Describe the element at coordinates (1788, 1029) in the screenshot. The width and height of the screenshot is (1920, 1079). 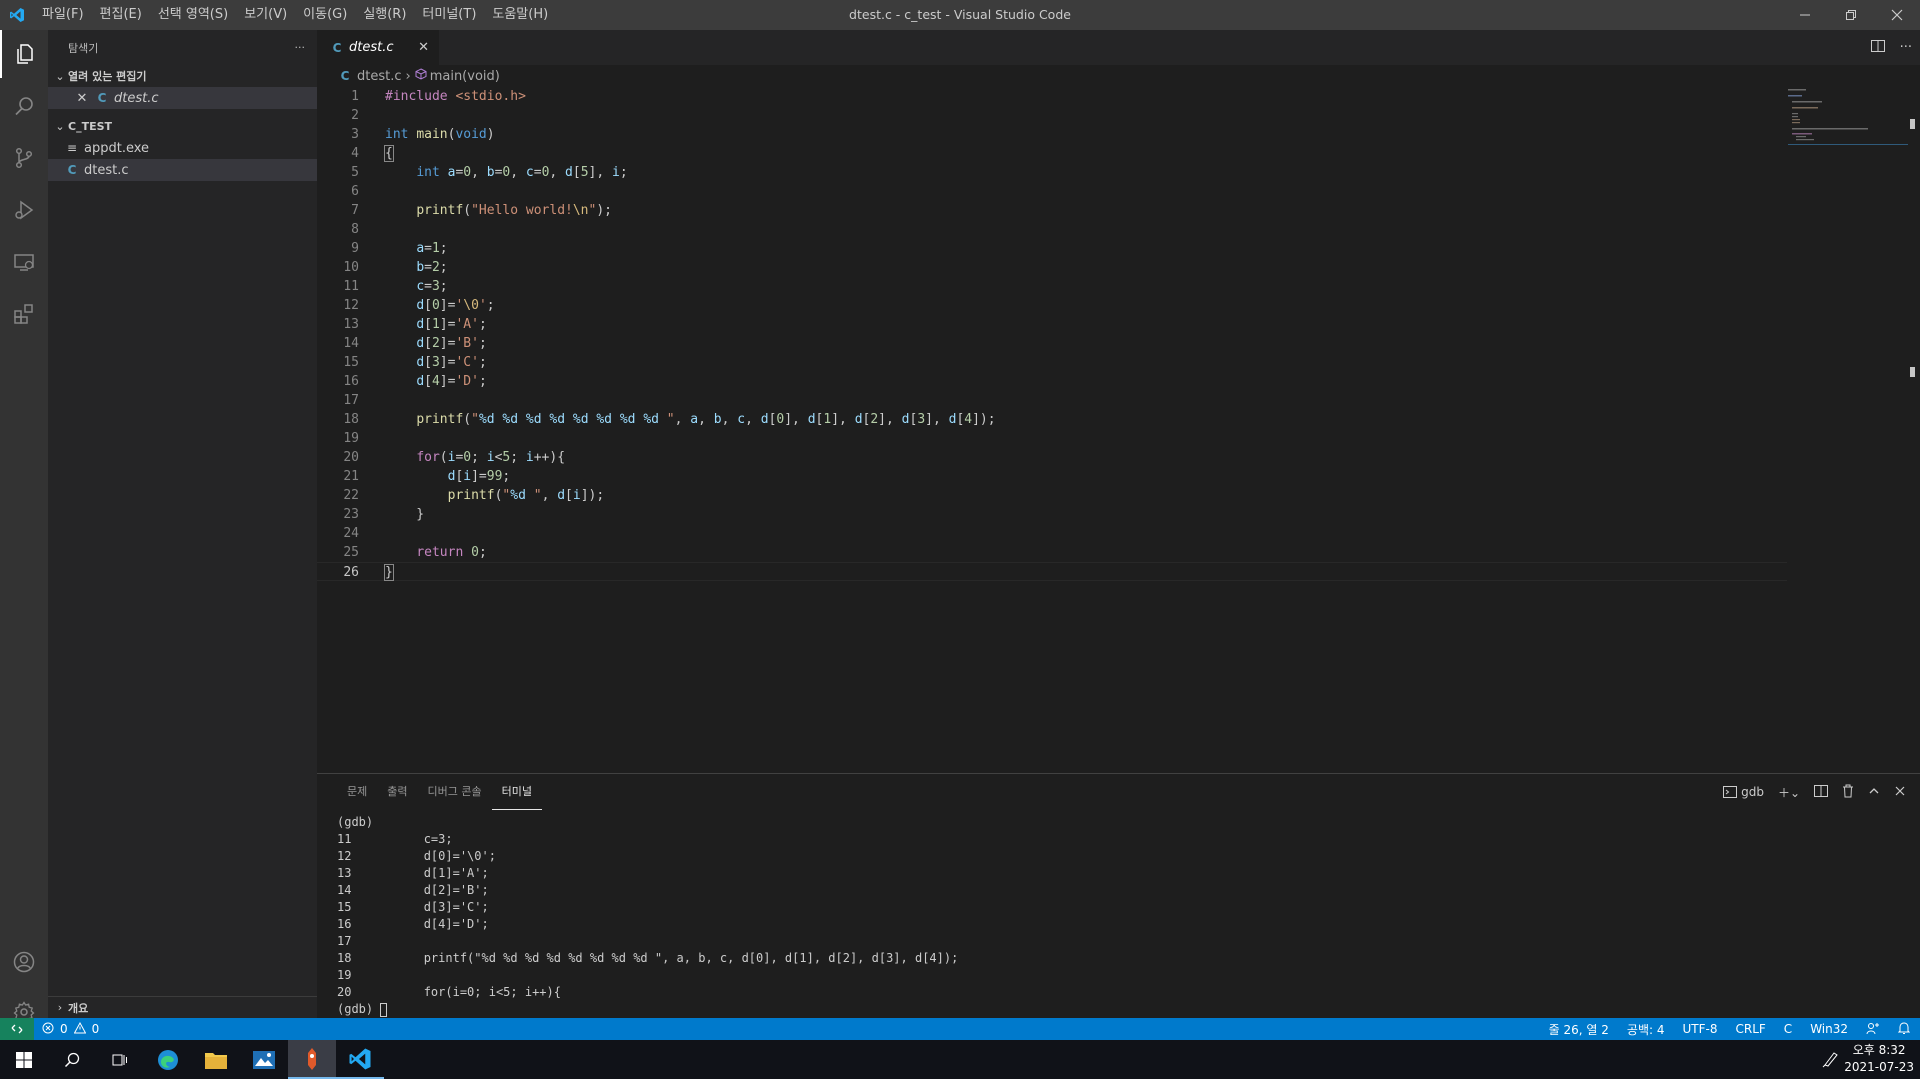
I see `language-mode: C` at that location.